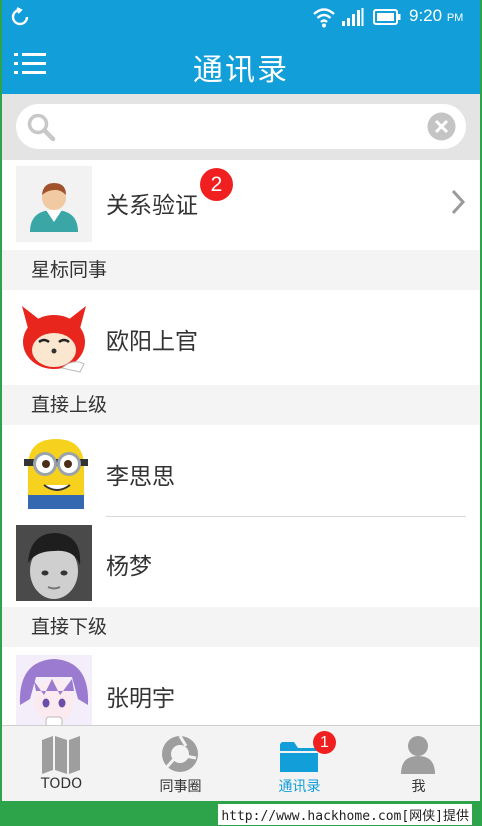 Image resolution: width=482 pixels, height=826 pixels. I want to click on wifi-icon, so click(324, 18).